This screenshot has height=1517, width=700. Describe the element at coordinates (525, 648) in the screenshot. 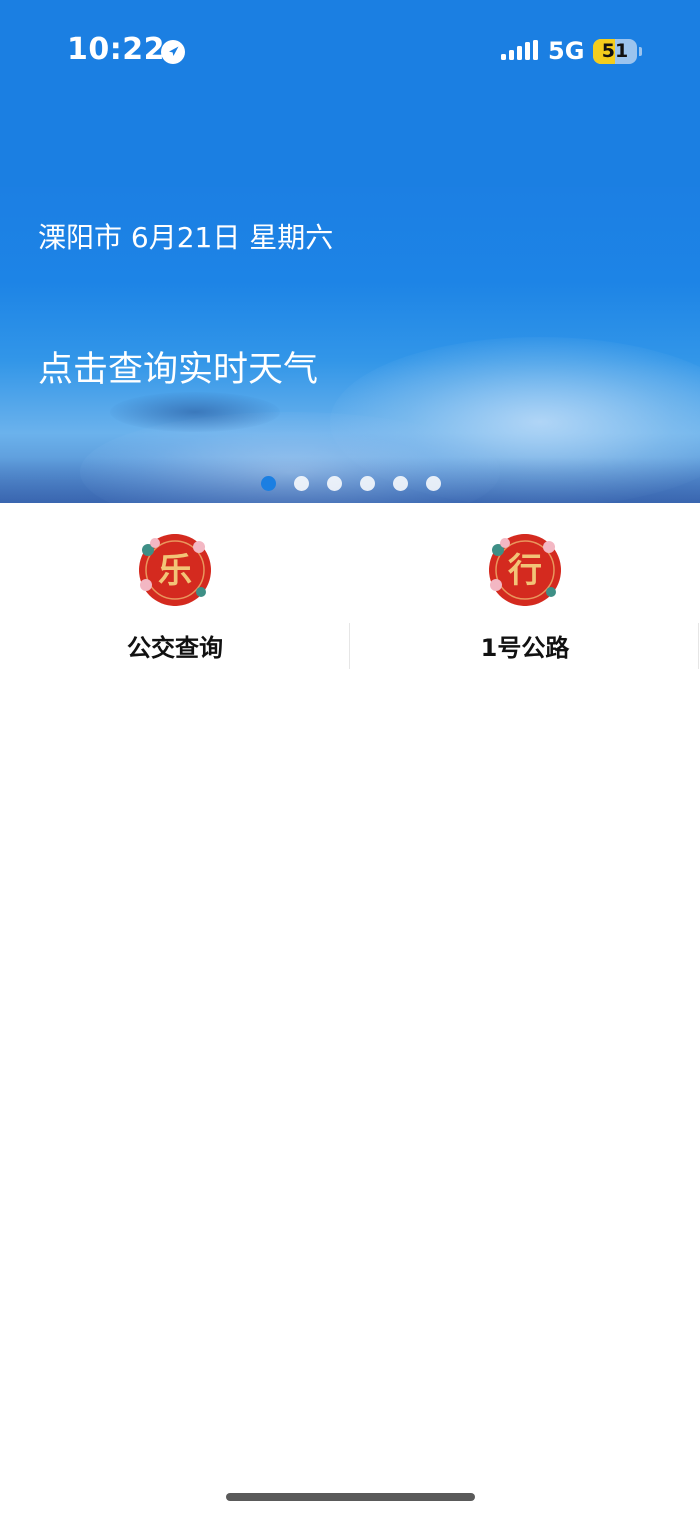

I see `service-label-route-one: 1号公路` at that location.